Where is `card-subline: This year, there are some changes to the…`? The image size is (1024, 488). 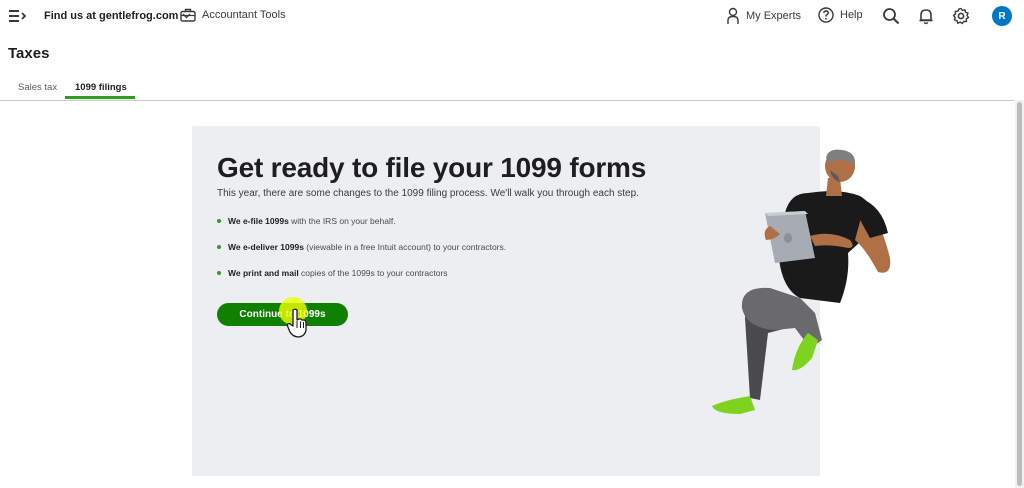
card-subline: This year, there are some changes to the… is located at coordinates (428, 193).